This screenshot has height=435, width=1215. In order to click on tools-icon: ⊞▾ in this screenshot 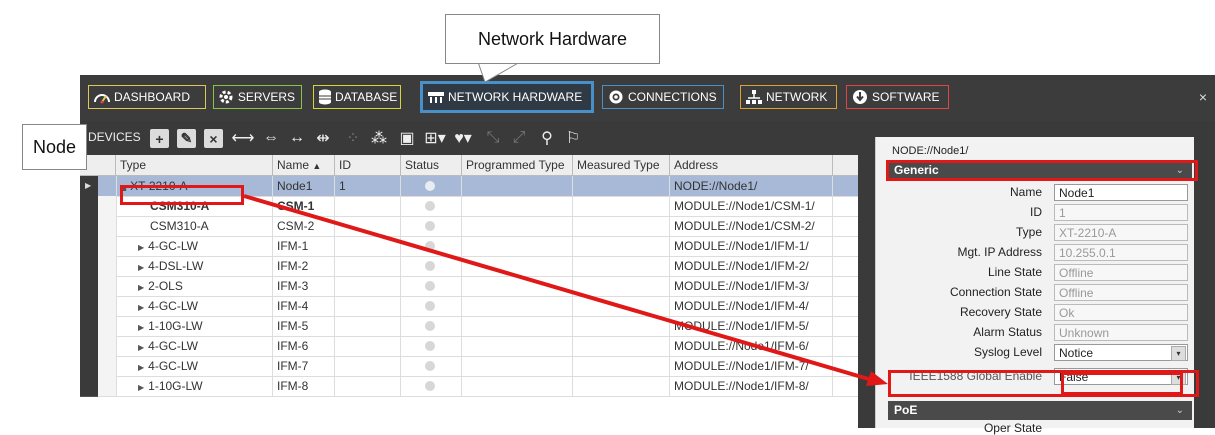, I will do `click(435, 138)`.